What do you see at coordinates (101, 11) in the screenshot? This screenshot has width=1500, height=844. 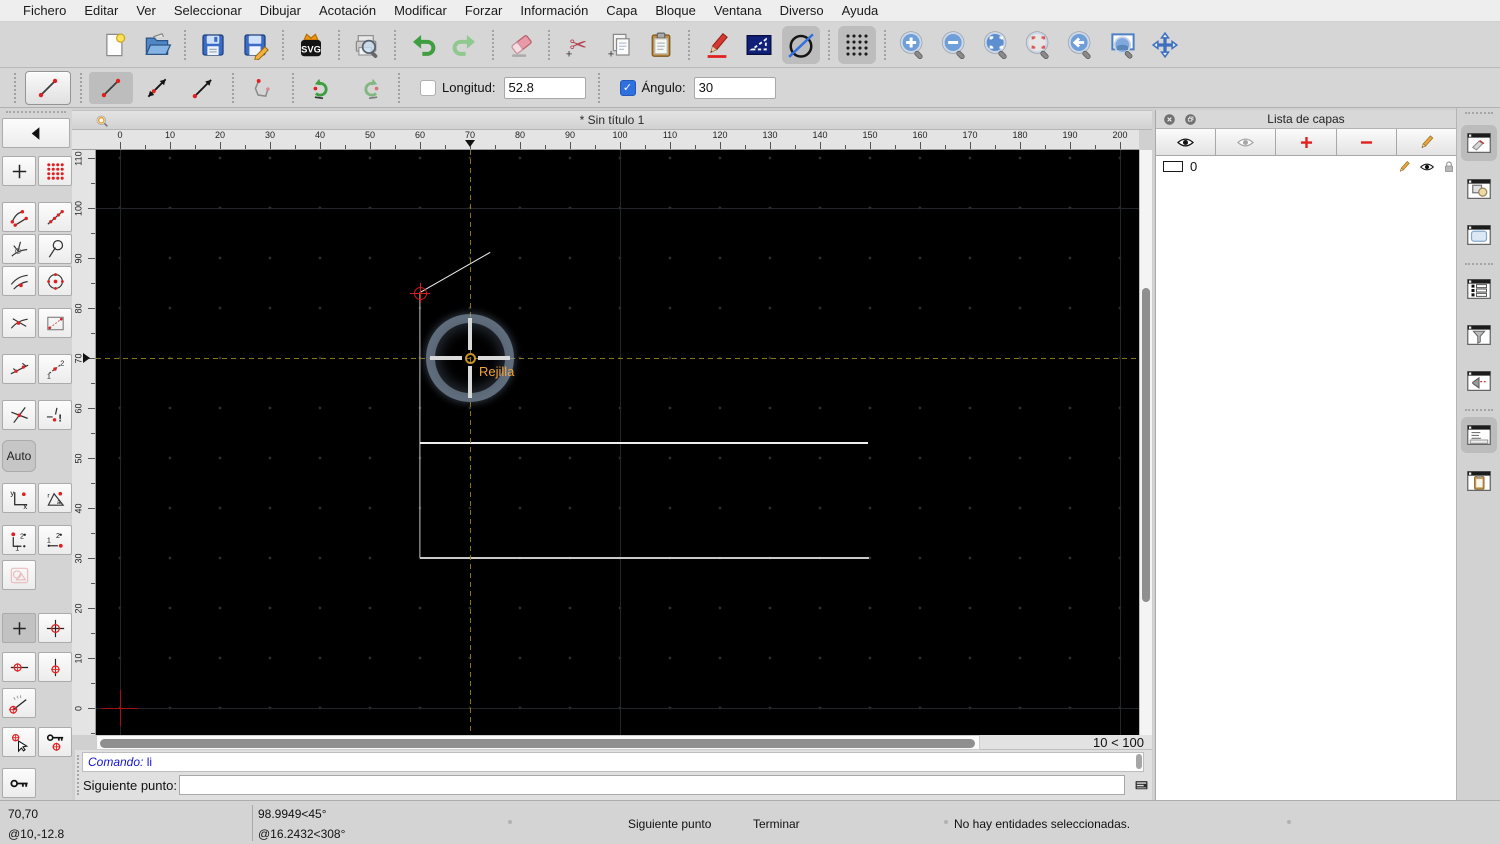 I see `menu-editar: Editar` at bounding box center [101, 11].